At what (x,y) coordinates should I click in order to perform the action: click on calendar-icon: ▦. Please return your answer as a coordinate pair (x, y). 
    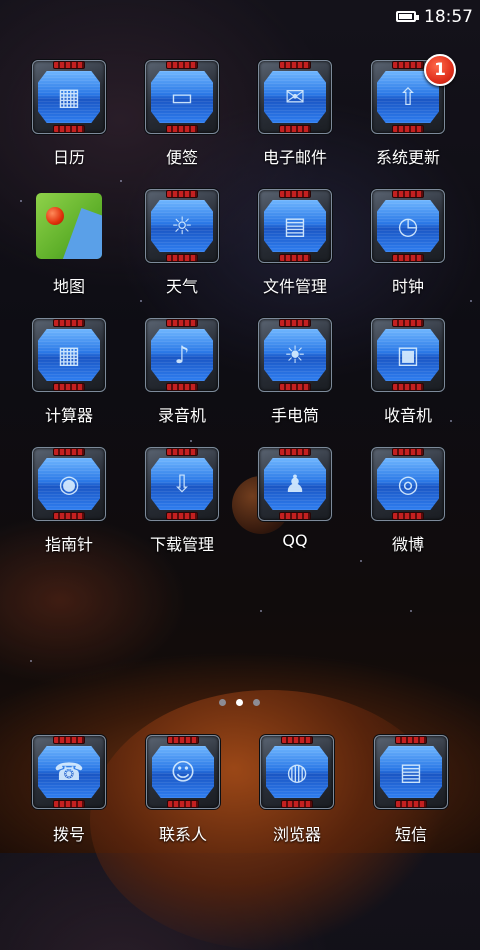
    Looking at the image, I should click on (69, 97).